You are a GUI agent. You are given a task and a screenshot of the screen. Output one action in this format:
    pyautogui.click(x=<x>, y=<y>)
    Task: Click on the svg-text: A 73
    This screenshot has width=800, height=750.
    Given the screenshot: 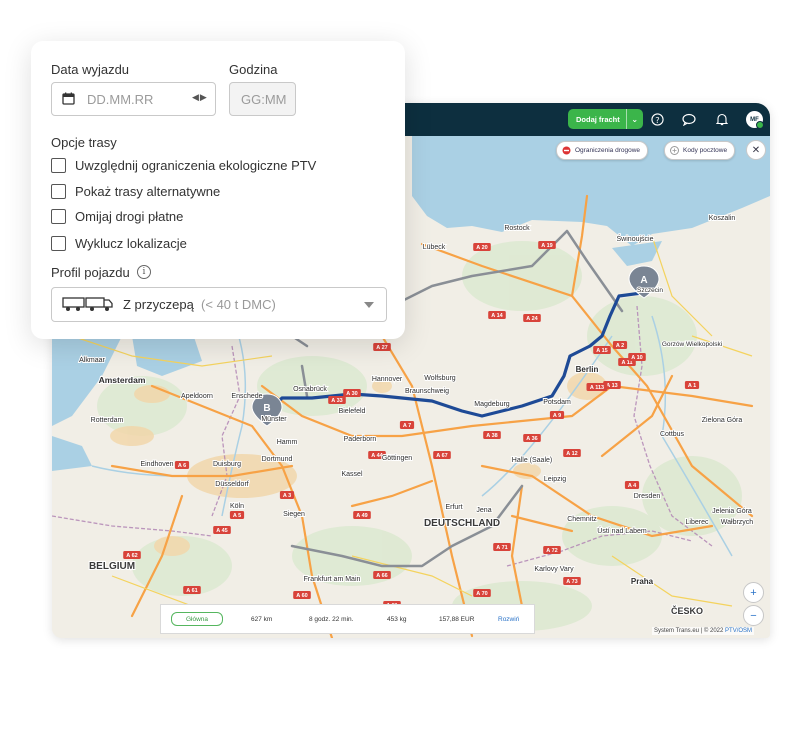 What is the action you would take?
    pyautogui.click(x=571, y=582)
    